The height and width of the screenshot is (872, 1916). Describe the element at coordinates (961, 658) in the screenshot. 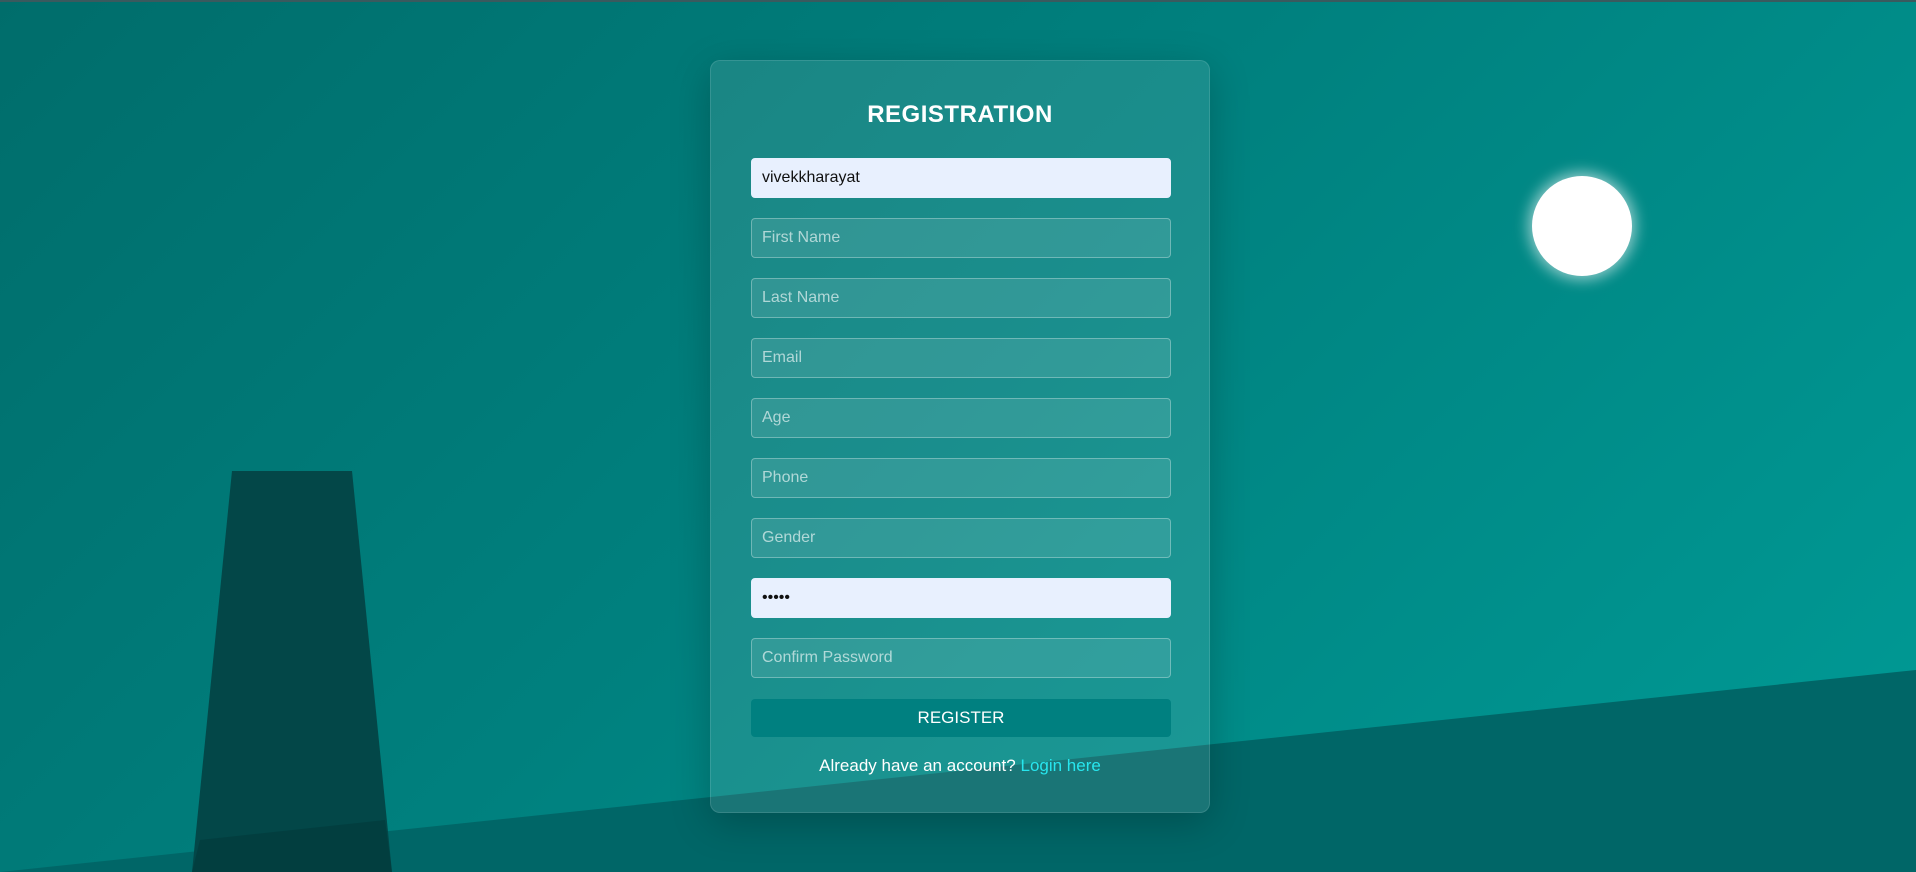

I see `confirm-password-input` at that location.